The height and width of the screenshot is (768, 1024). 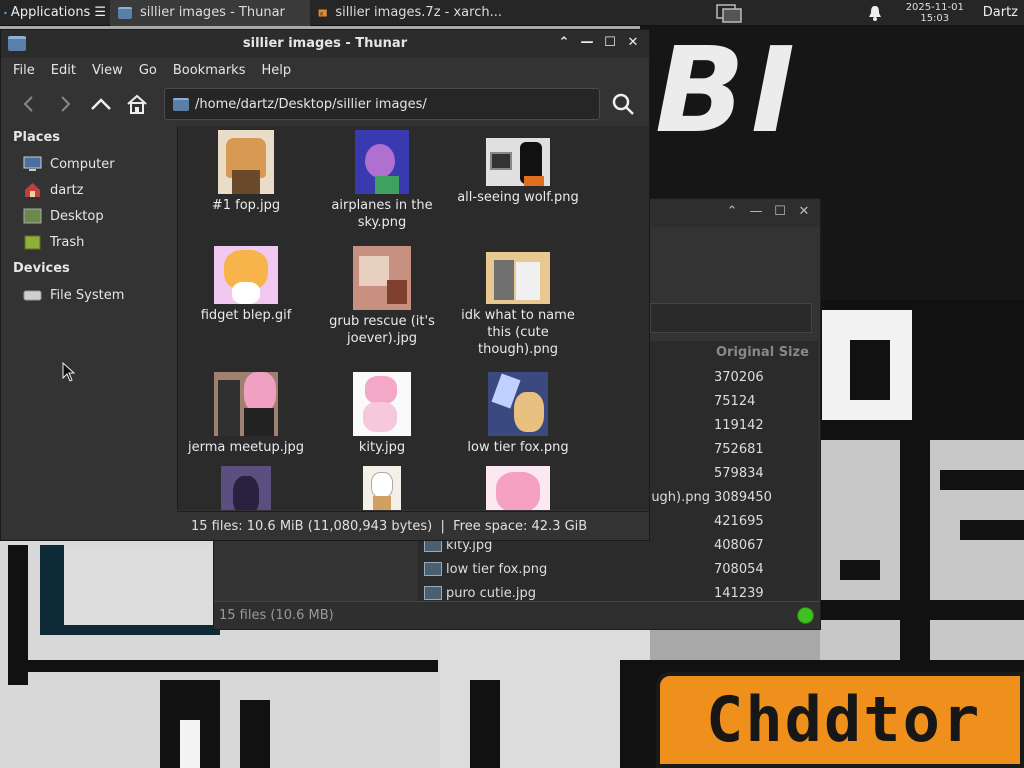 What do you see at coordinates (125, 12) in the screenshot?
I see `folder-icon` at bounding box center [125, 12].